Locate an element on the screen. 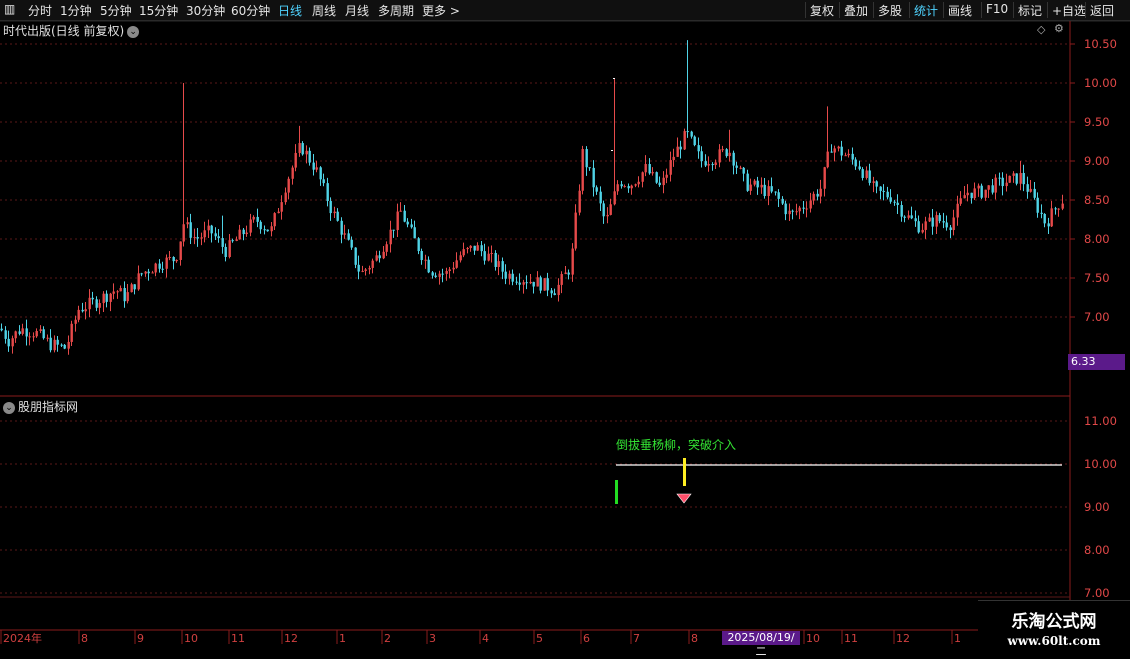 Image resolution: width=1130 pixels, height=659 pixels. date-label-2: 9 is located at coordinates (140, 638).